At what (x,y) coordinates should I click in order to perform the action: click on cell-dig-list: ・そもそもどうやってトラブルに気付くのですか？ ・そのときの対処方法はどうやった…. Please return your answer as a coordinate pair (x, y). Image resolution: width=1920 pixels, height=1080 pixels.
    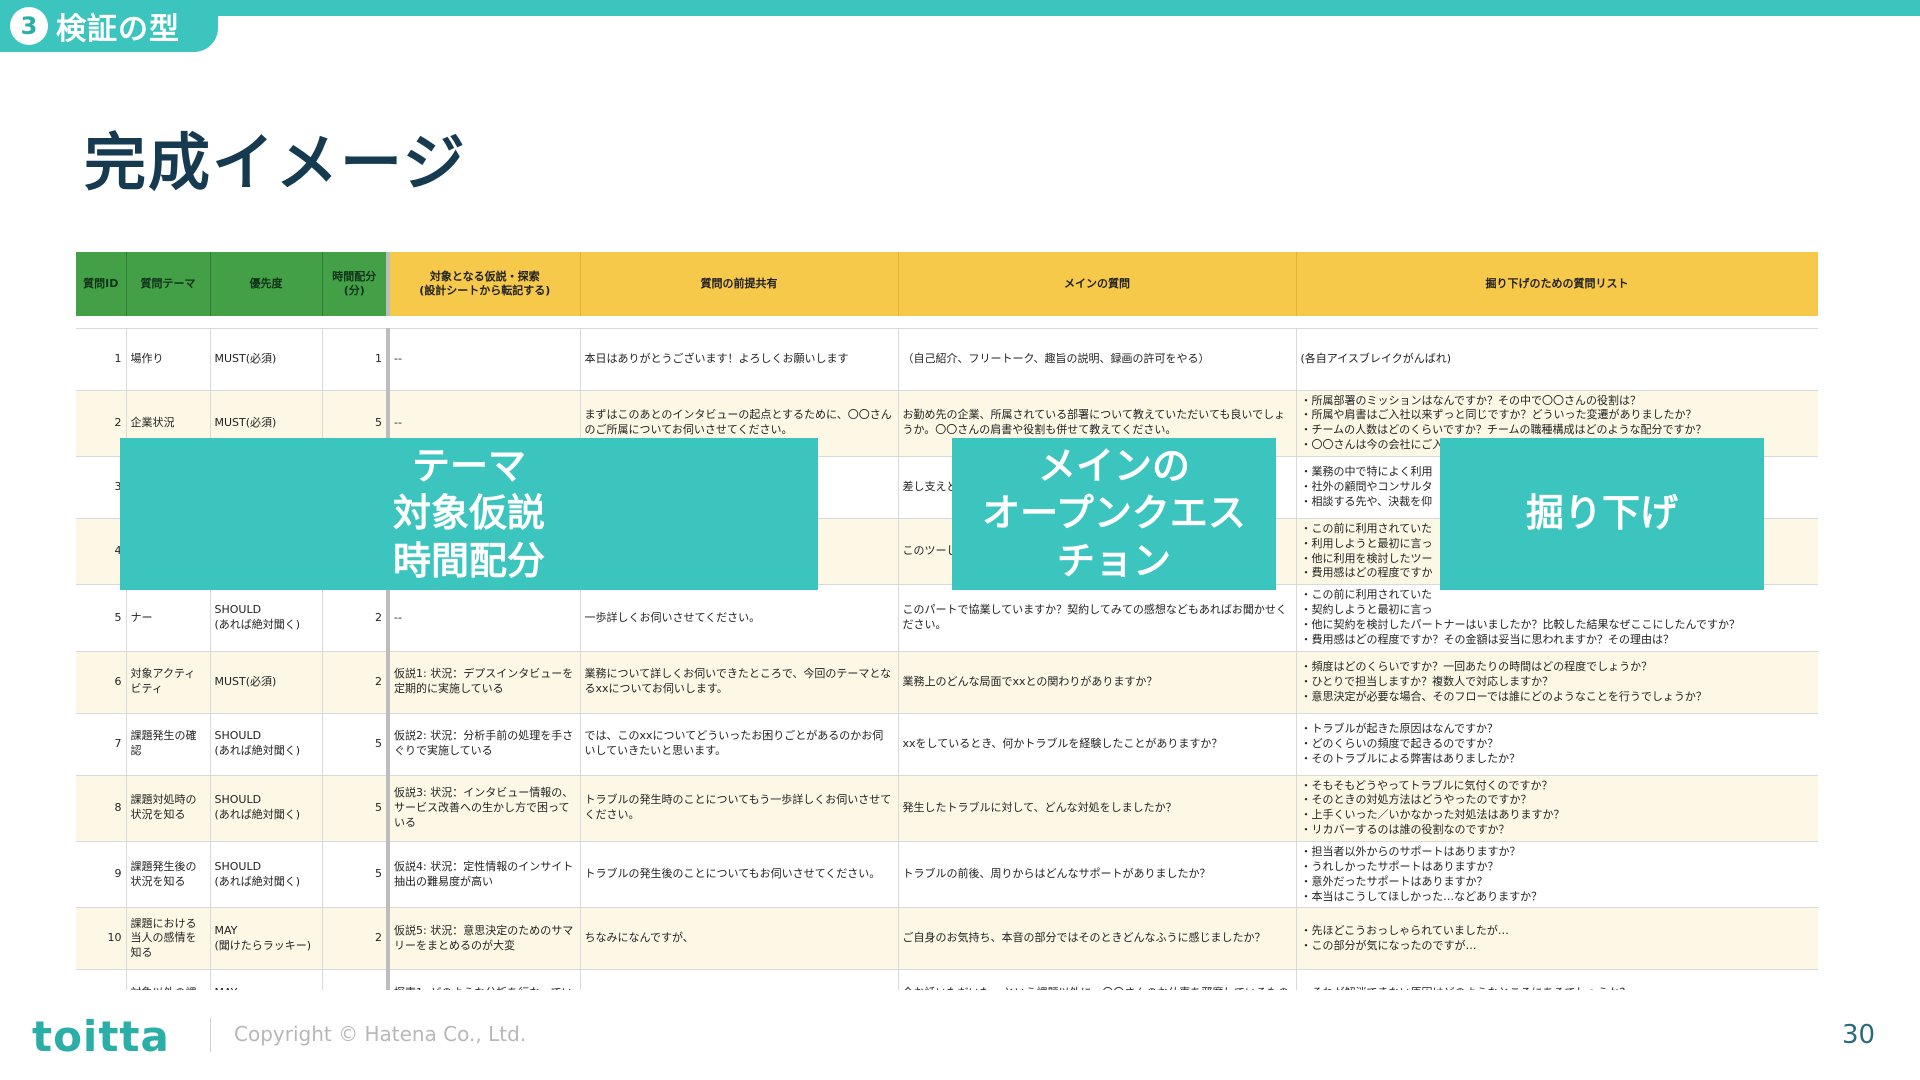
    Looking at the image, I should click on (1557, 809).